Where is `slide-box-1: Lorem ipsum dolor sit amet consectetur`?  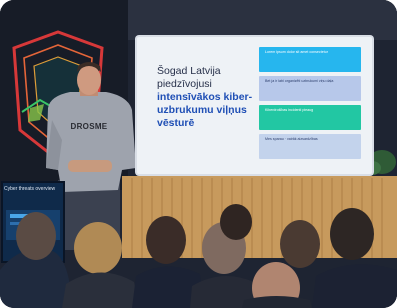
slide-box-1: Lorem ipsum dolor sit amet consectetur is located at coordinates (310, 59).